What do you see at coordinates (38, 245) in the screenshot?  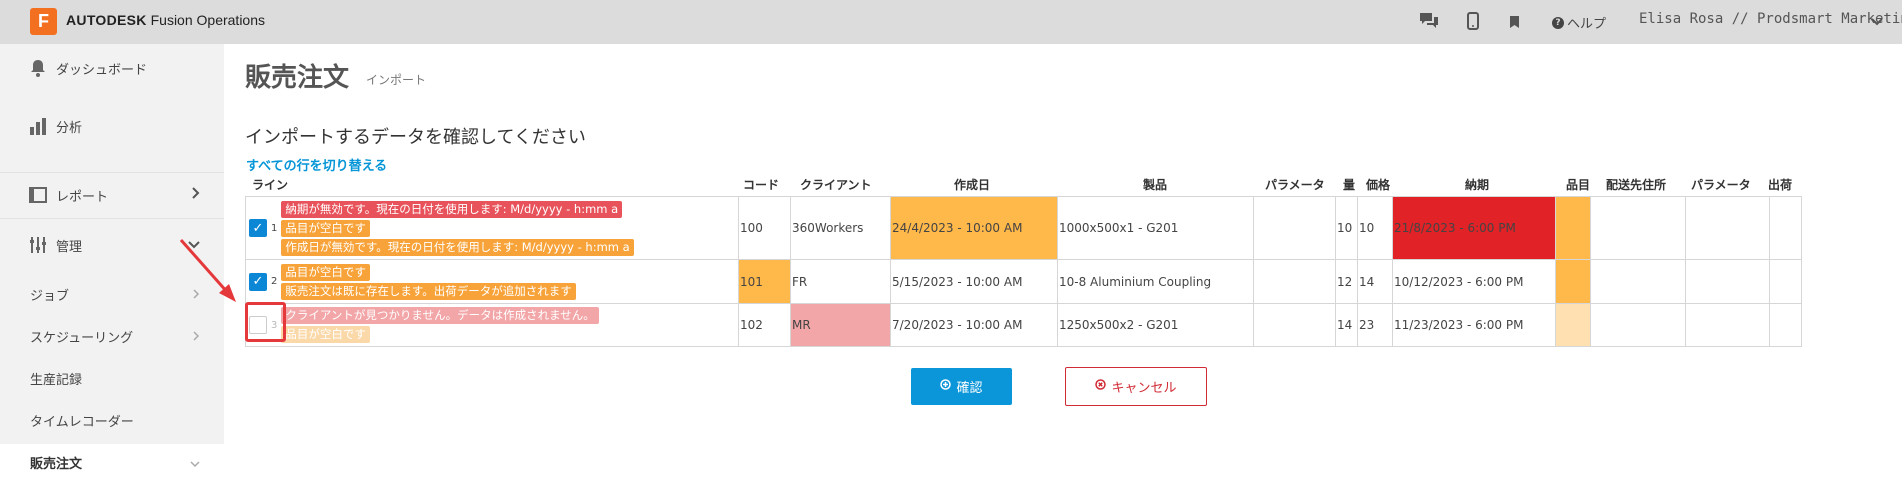 I see `sliders-icon` at bounding box center [38, 245].